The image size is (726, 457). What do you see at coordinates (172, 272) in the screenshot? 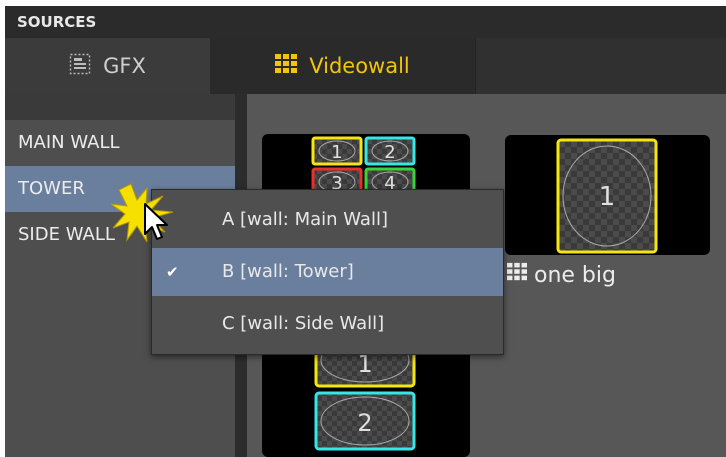
I see `check-icon: ✔` at bounding box center [172, 272].